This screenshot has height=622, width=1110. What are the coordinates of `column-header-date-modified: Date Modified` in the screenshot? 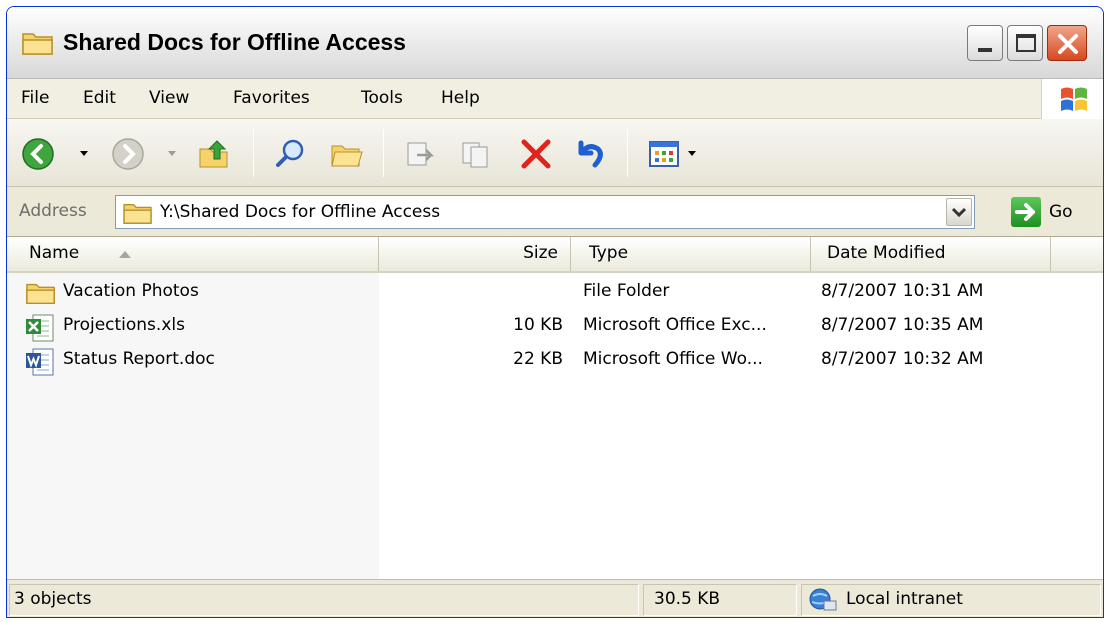 It's located at (931, 254).